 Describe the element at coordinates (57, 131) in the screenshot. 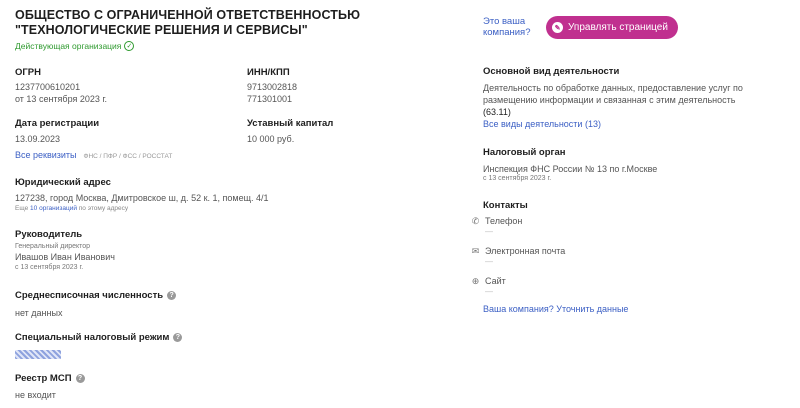

I see `registration-block: Дата регистрации 13.09.2023` at that location.